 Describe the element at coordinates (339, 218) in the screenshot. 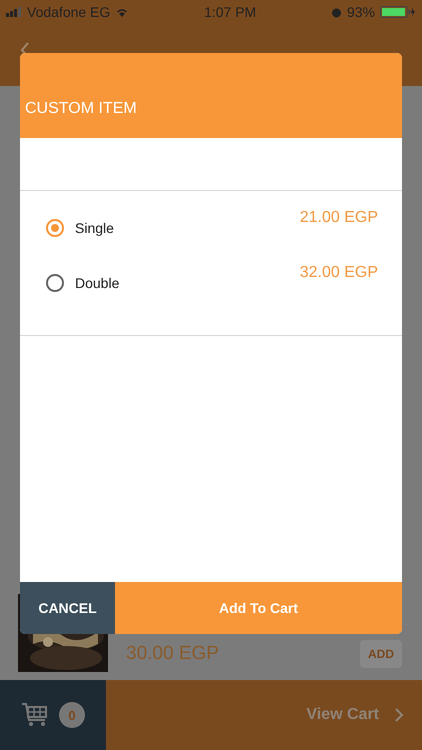

I see `option-price: 21.00 EGP` at that location.